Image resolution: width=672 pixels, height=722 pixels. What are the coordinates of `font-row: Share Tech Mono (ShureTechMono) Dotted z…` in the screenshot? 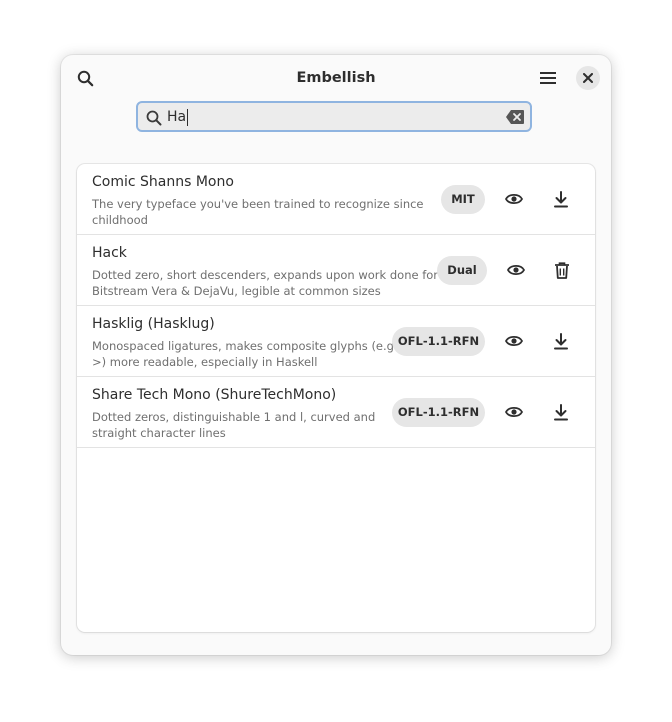 It's located at (336, 412).